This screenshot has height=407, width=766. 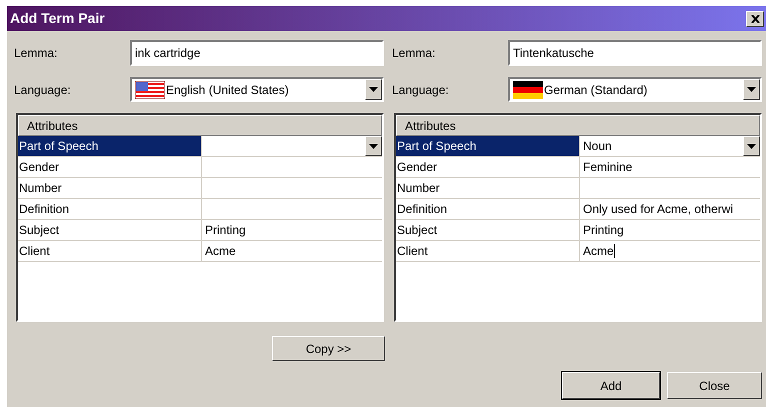 I want to click on dialog-button: Add, so click(x=611, y=385).